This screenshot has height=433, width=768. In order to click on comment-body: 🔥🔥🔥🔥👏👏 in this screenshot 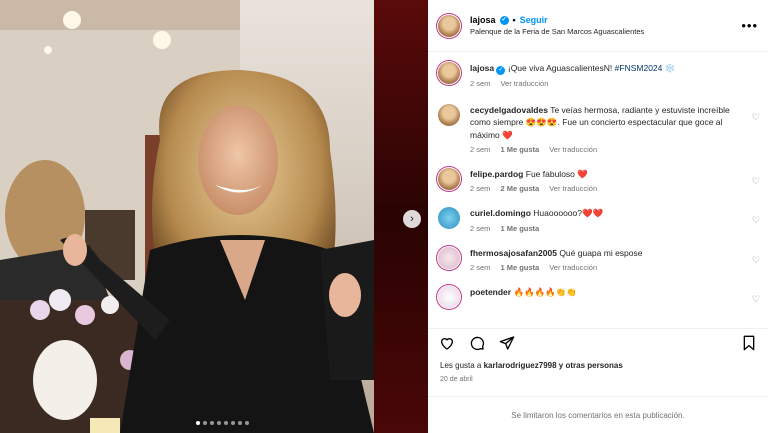, I will do `click(545, 291)`.